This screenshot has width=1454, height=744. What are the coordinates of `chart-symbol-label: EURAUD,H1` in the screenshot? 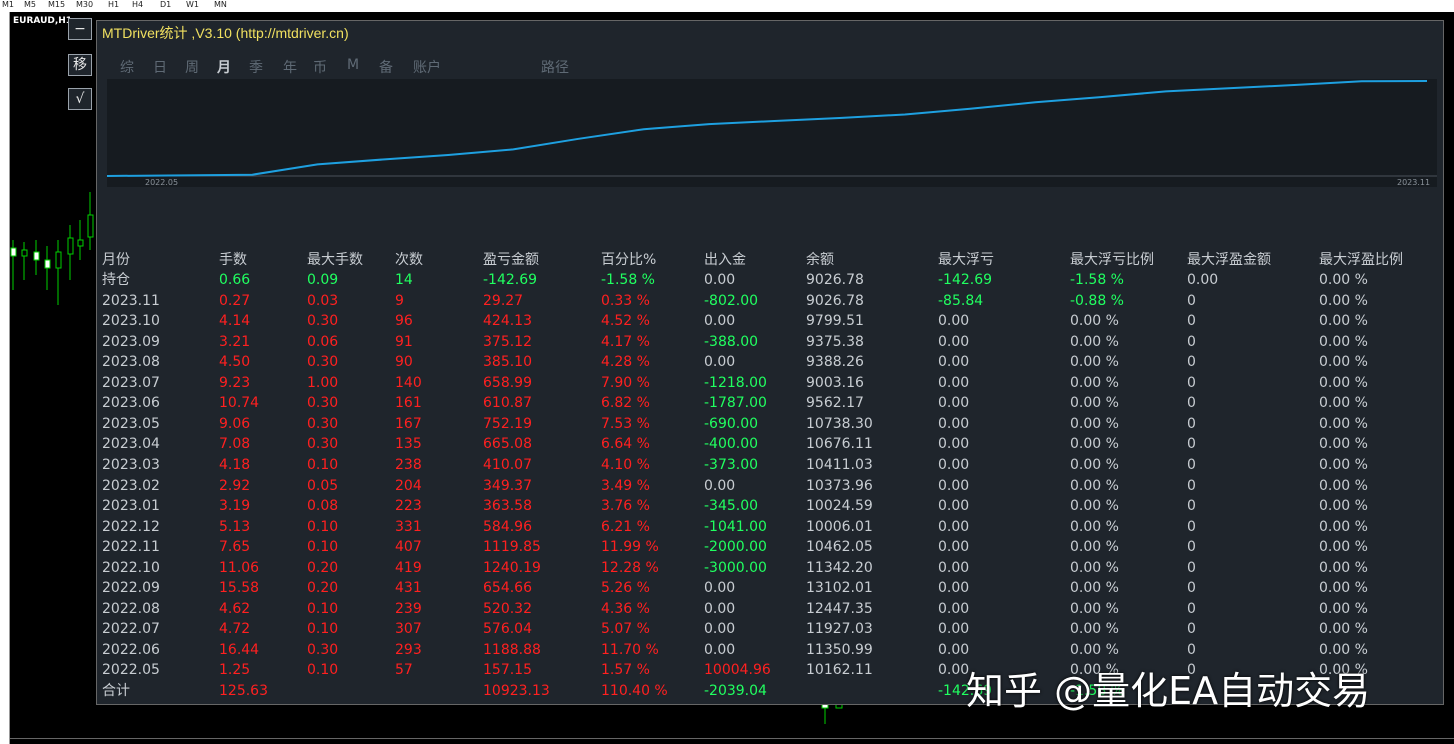 It's located at (43, 21).